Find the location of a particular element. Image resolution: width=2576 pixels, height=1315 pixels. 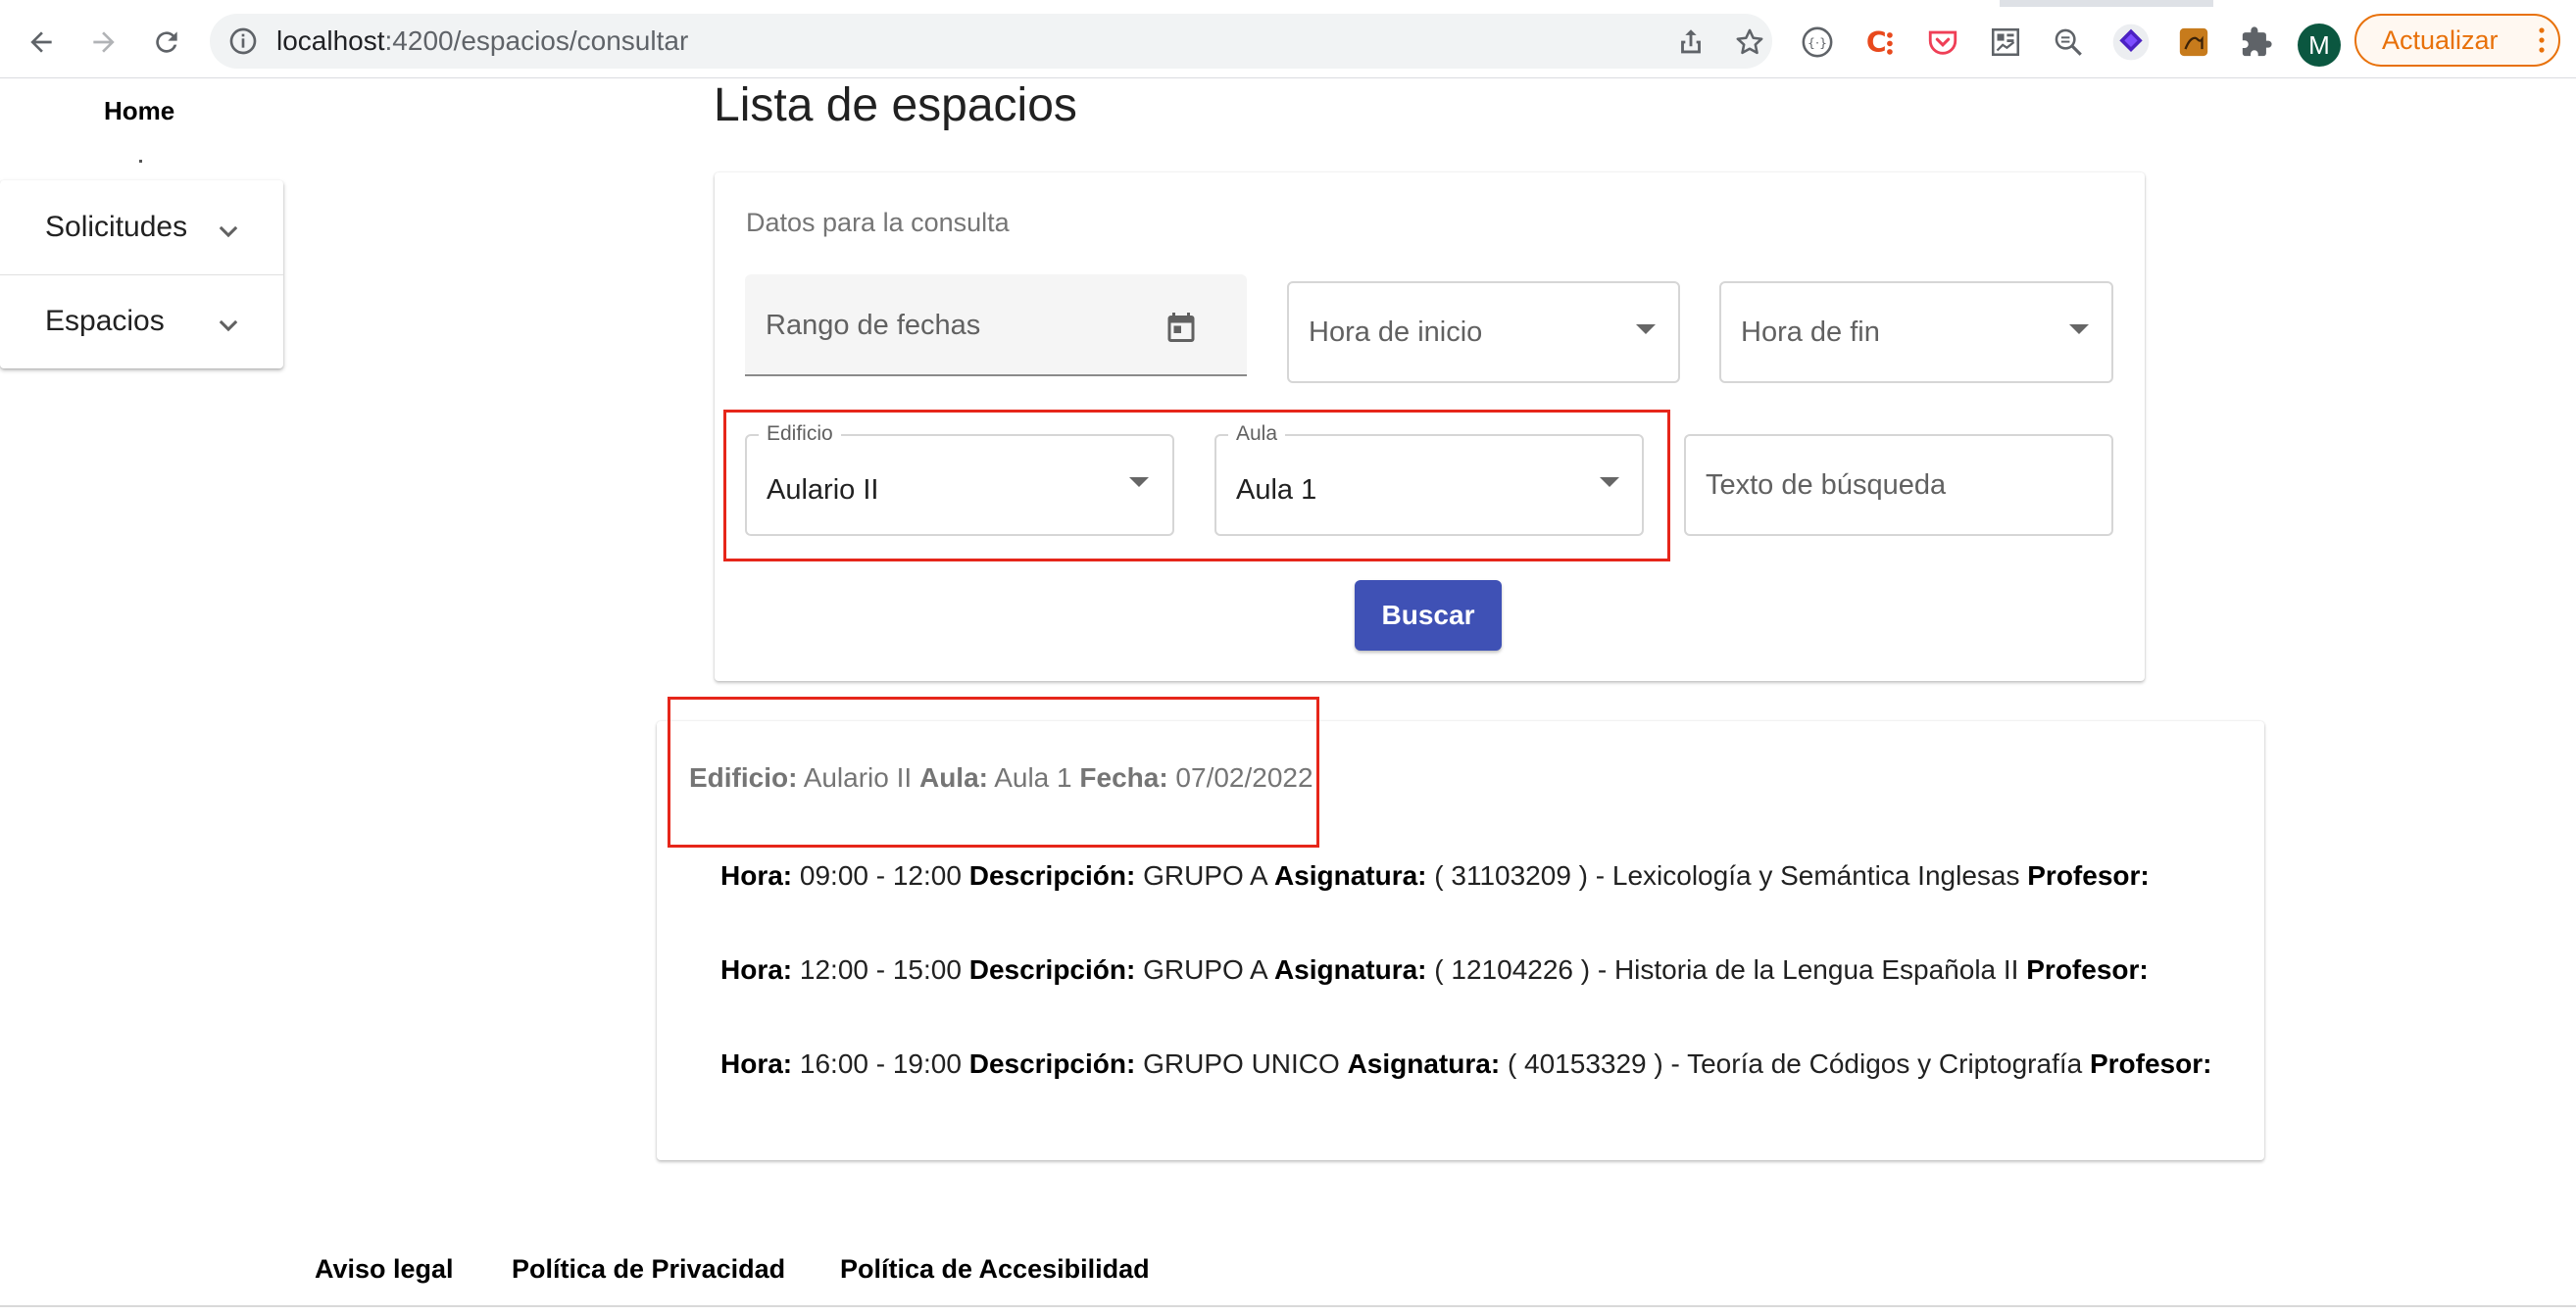

footer-link-accessibility: Política de Accesibilidad is located at coordinates (995, 1269).